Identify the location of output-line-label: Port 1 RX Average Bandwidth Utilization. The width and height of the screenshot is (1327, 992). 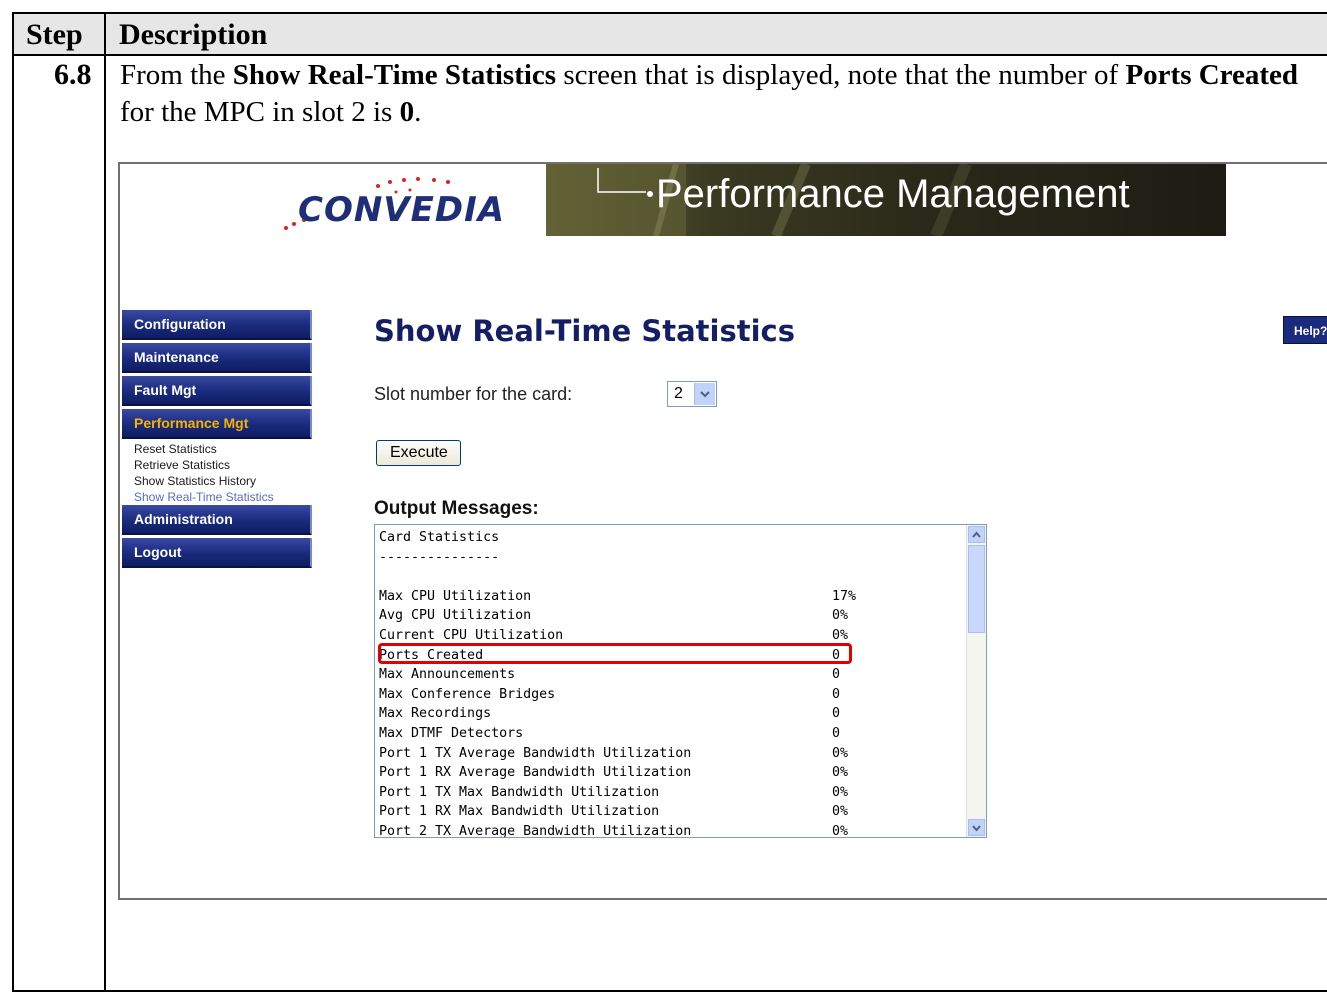
(535, 773).